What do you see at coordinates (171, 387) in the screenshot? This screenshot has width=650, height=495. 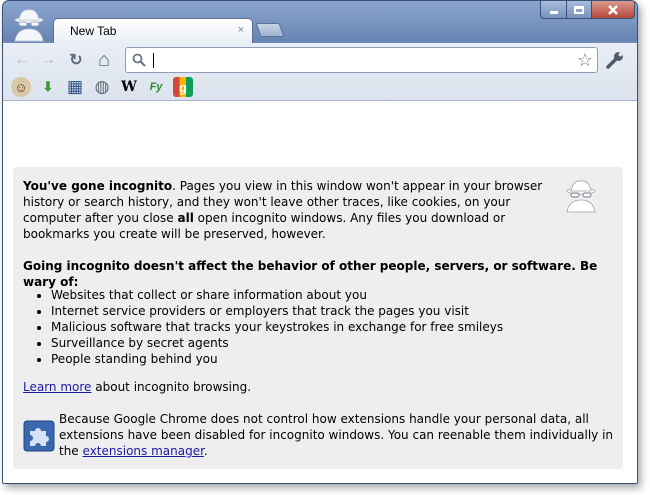 I see `learn-more-text: about incognito browsing.` at bounding box center [171, 387].